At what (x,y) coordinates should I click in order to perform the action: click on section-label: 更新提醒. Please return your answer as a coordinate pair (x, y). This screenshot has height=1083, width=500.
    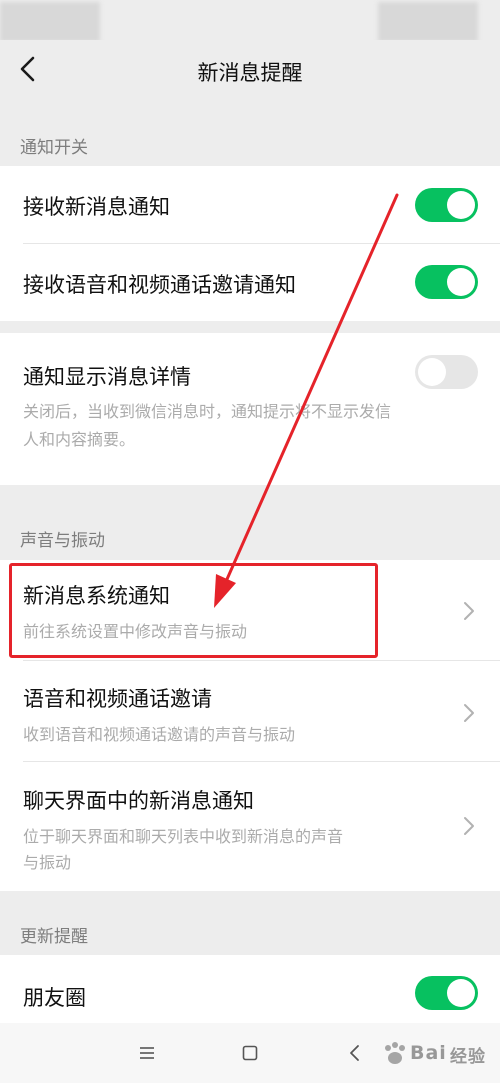
    Looking at the image, I should click on (54, 937).